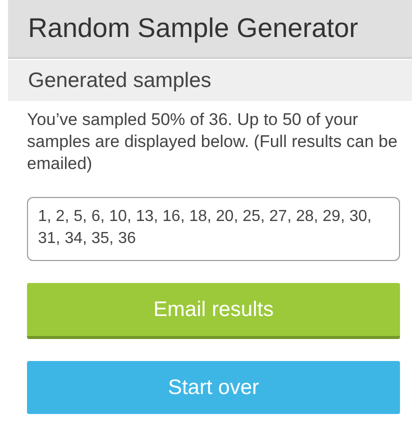 This screenshot has width=412, height=421. I want to click on description-text: You’ve sampled 50% of 36. Up to 50 of your samples are displayed below. (Full results can be emailed), so click(212, 142).